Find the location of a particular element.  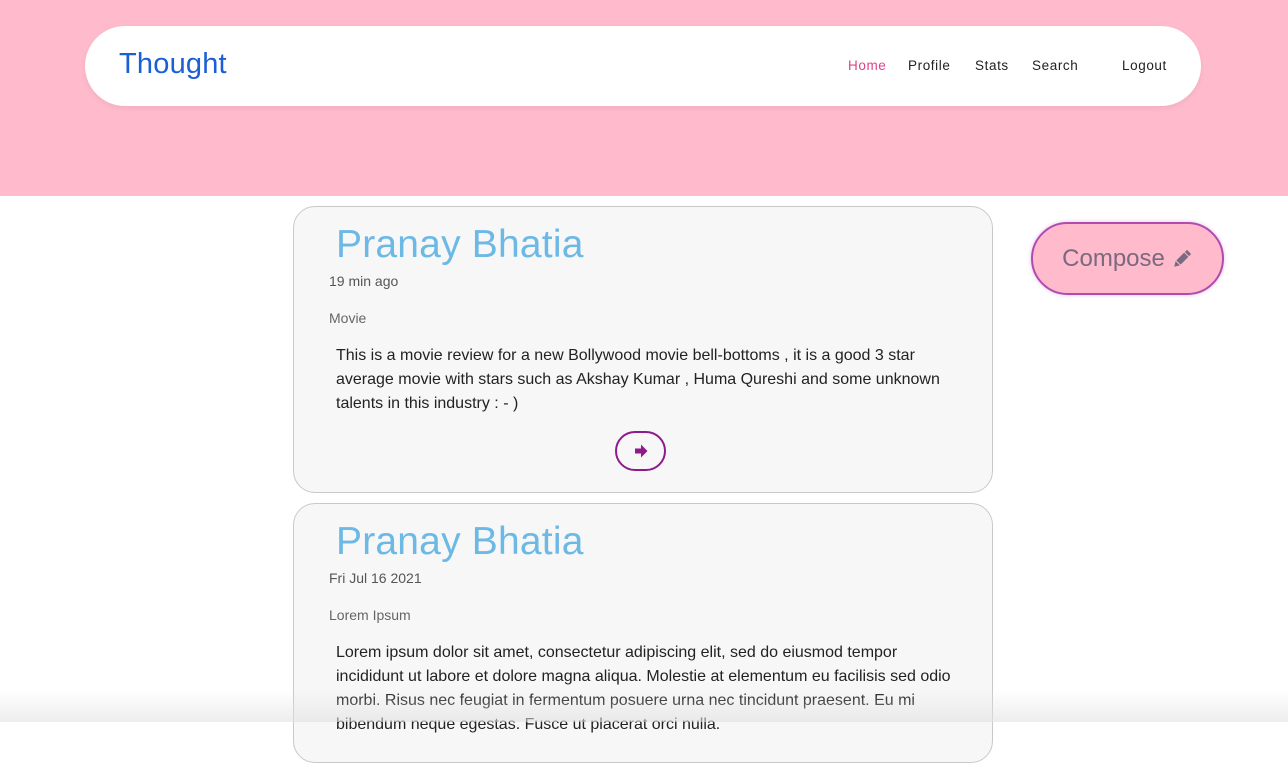

nav-link-home: Home is located at coordinates (867, 65).